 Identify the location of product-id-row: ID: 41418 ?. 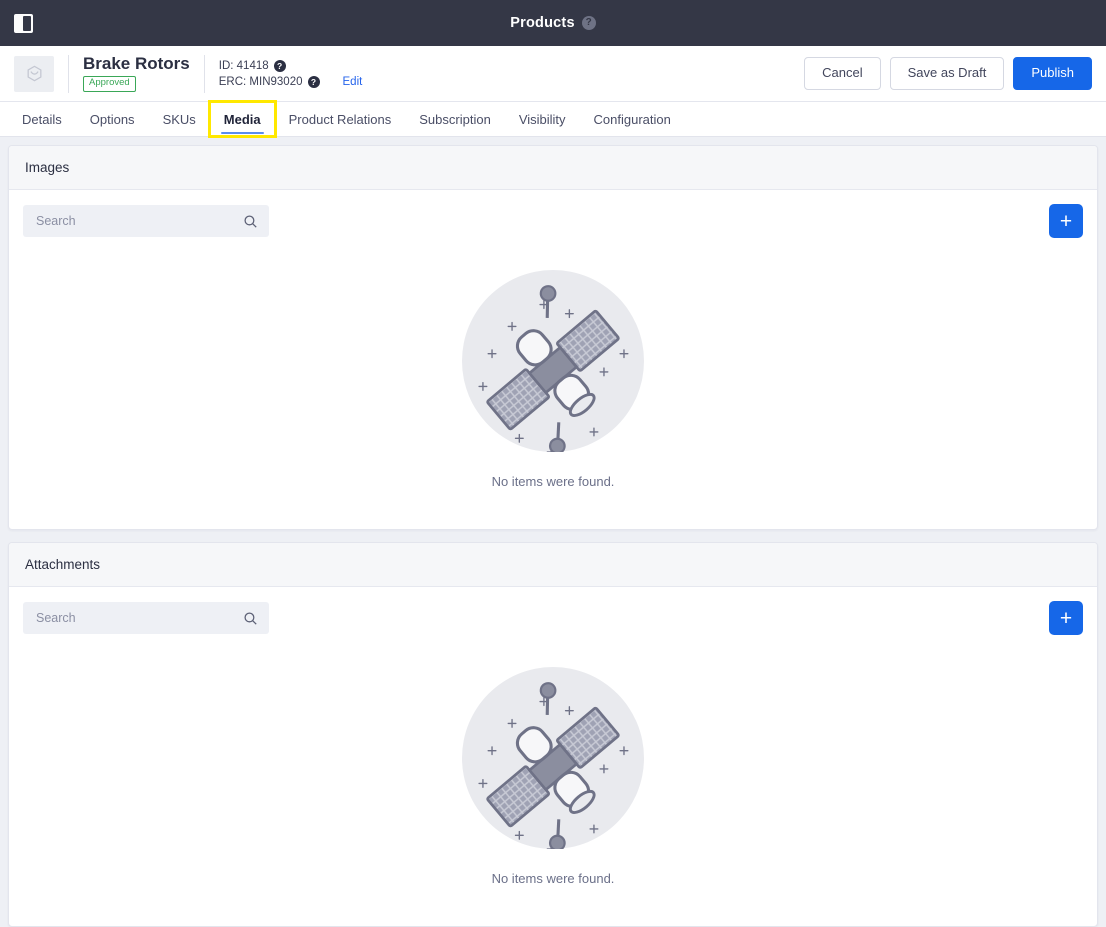
(290, 65).